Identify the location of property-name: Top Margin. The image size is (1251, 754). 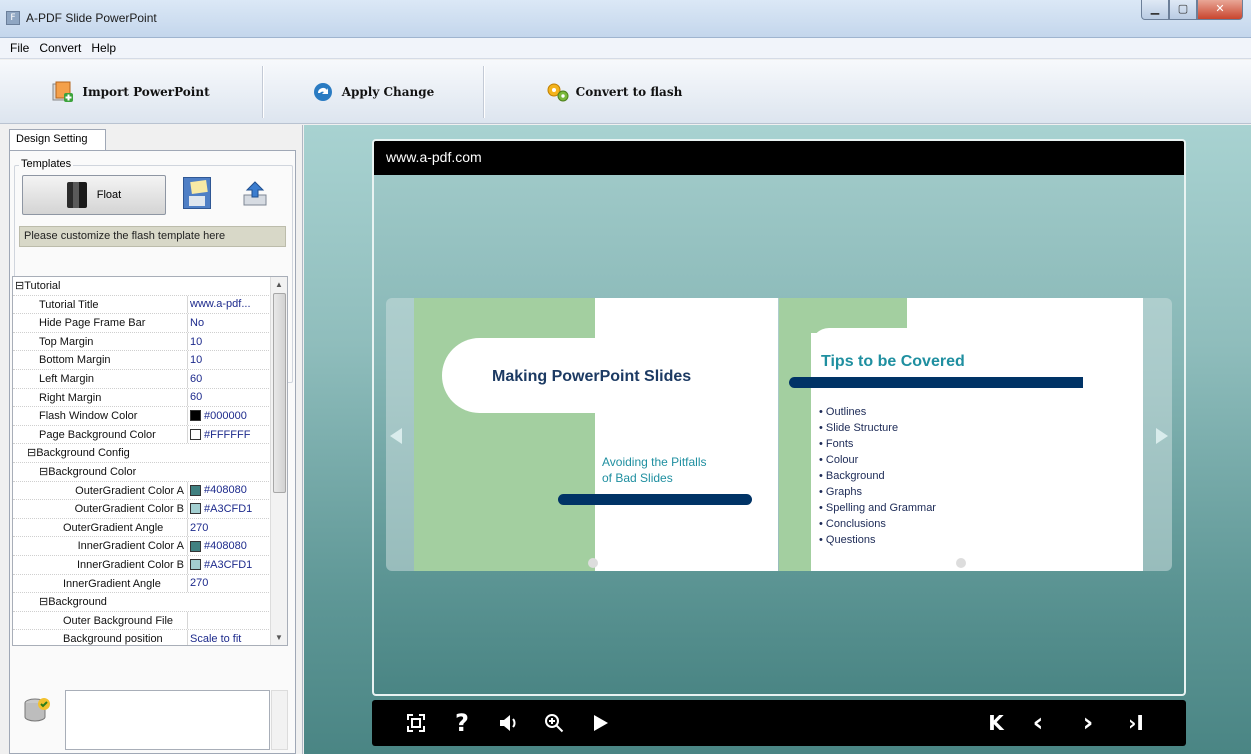
(100, 341).